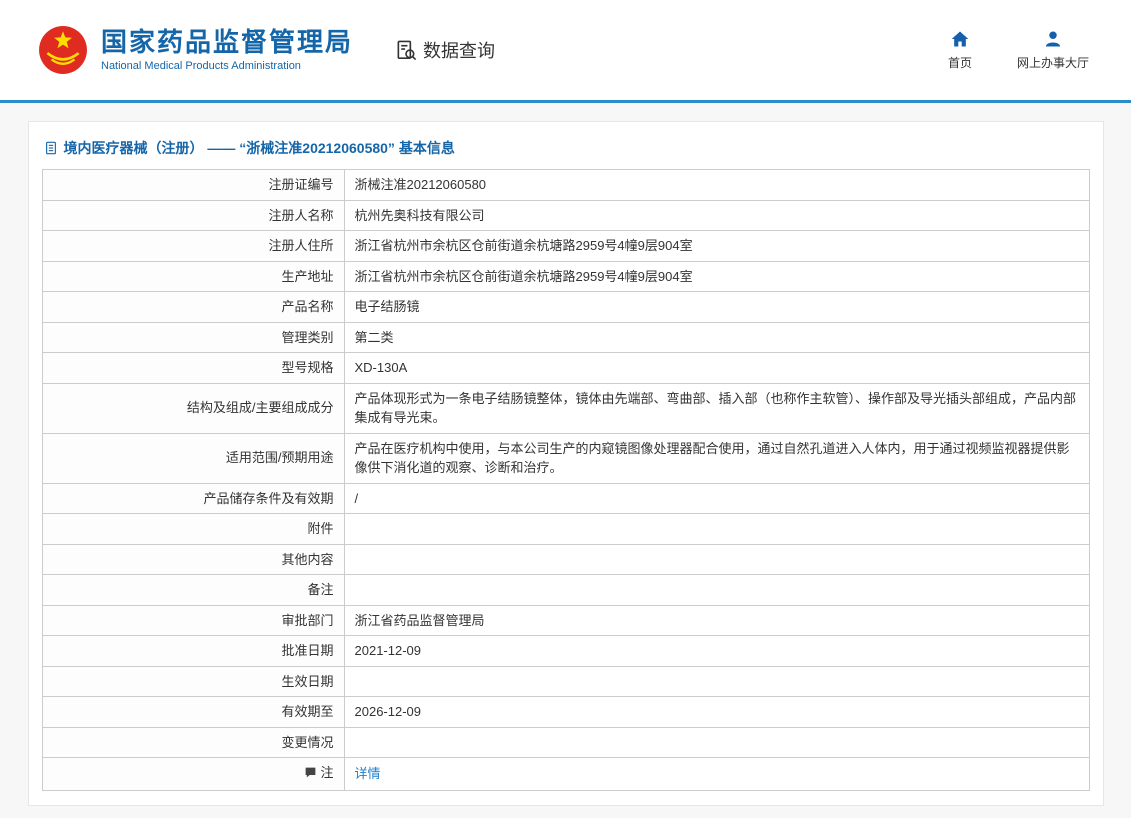 This screenshot has height=818, width=1131. I want to click on field-value: /, so click(716, 498).